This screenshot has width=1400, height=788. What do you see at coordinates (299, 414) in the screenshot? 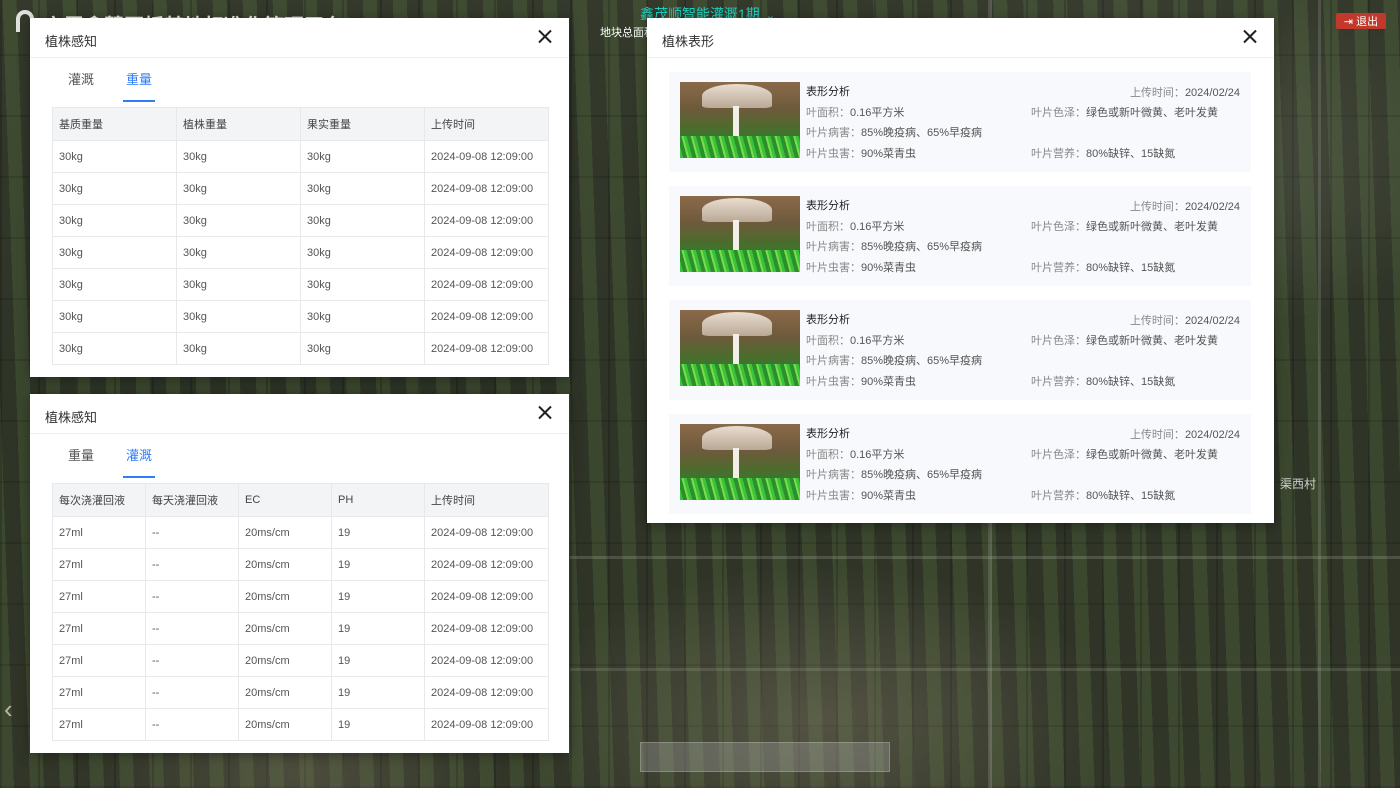
I see `dialog-header: 植株感知` at bounding box center [299, 414].